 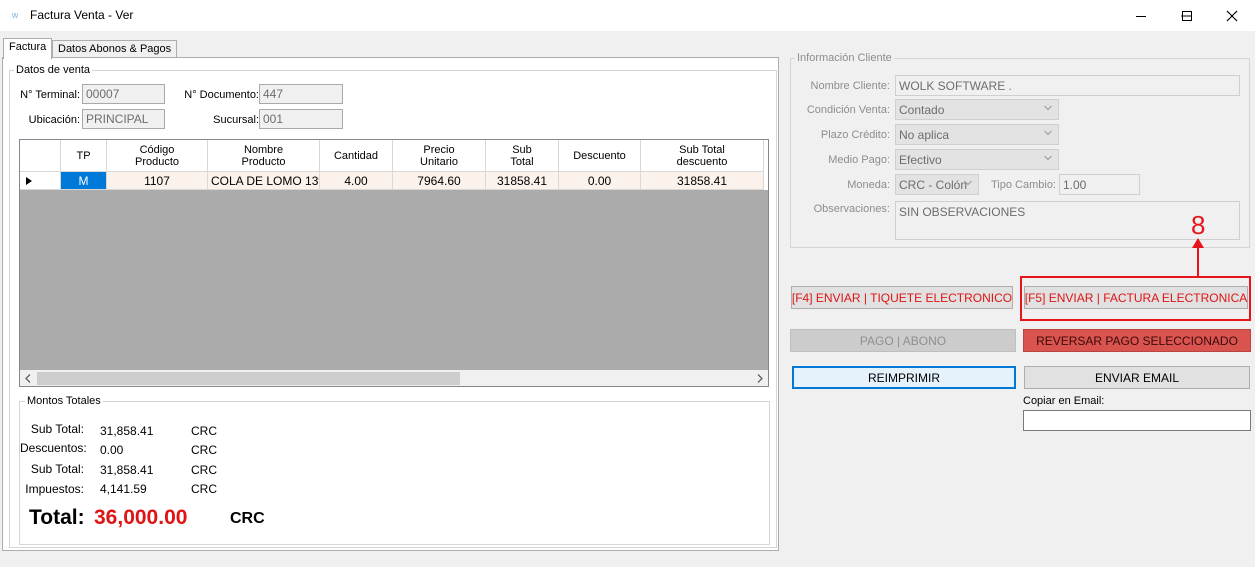 What do you see at coordinates (127, 470) in the screenshot?
I see `subtotal2-value: 31,858.41` at bounding box center [127, 470].